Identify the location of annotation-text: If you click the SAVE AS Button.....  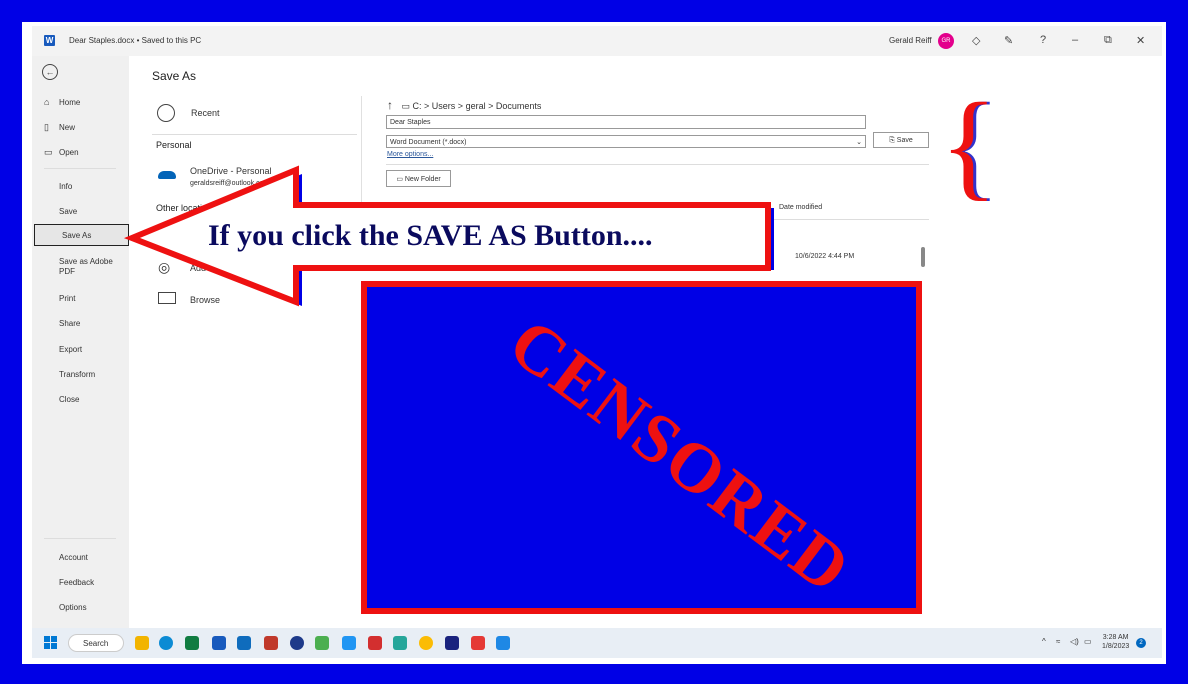
(430, 235).